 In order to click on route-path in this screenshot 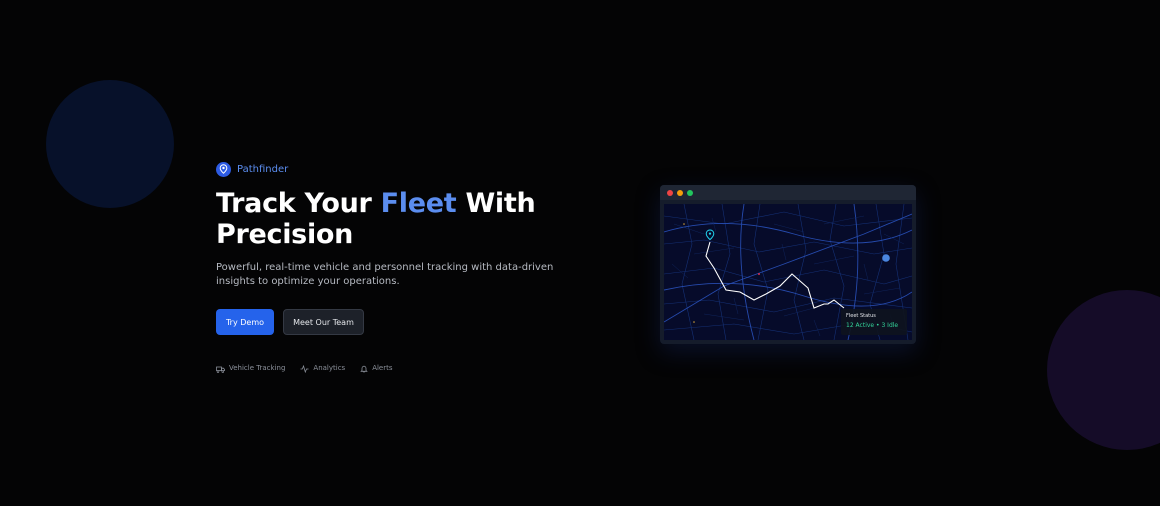, I will do `click(775, 275)`.